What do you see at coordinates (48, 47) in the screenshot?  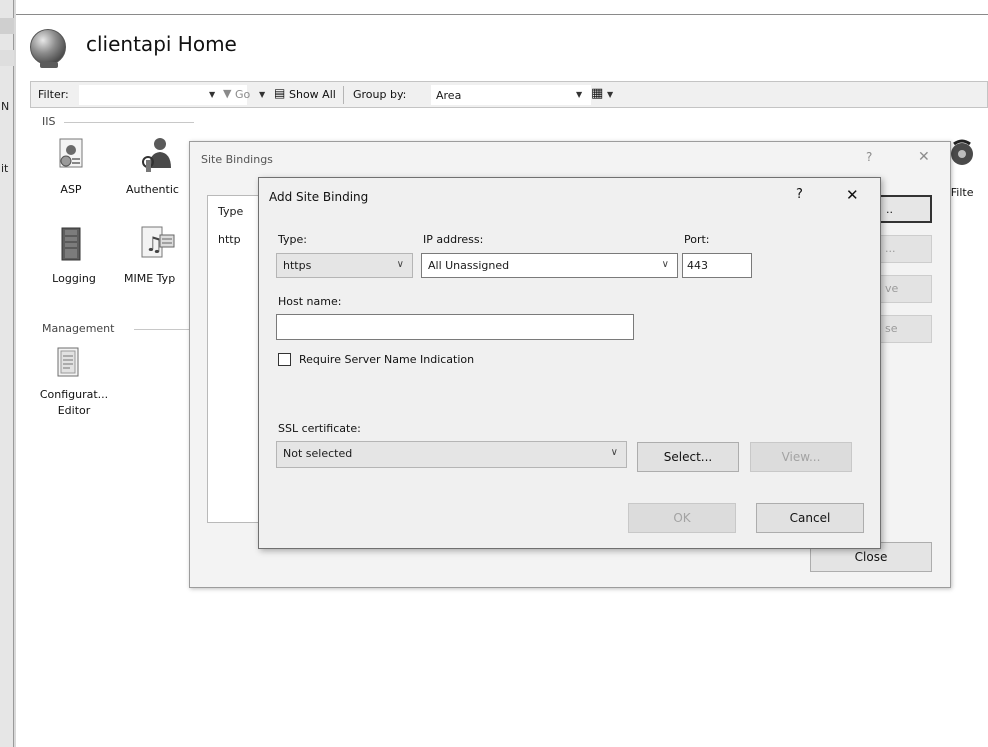 I see `site-globe-icon` at bounding box center [48, 47].